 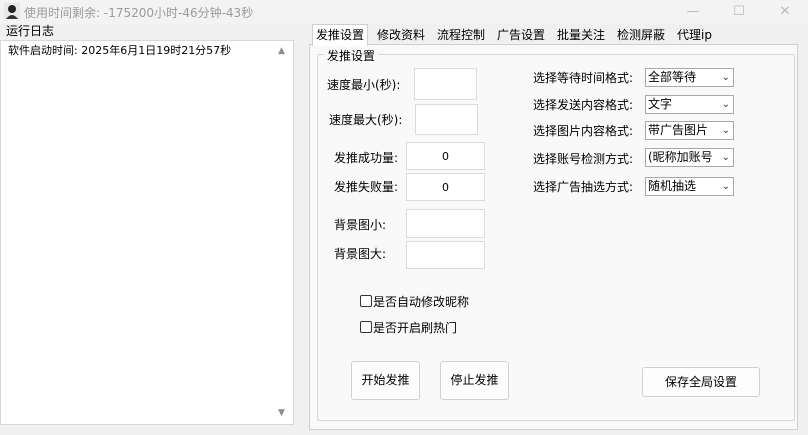 I want to click on fail-count-field: 0, so click(x=445, y=187).